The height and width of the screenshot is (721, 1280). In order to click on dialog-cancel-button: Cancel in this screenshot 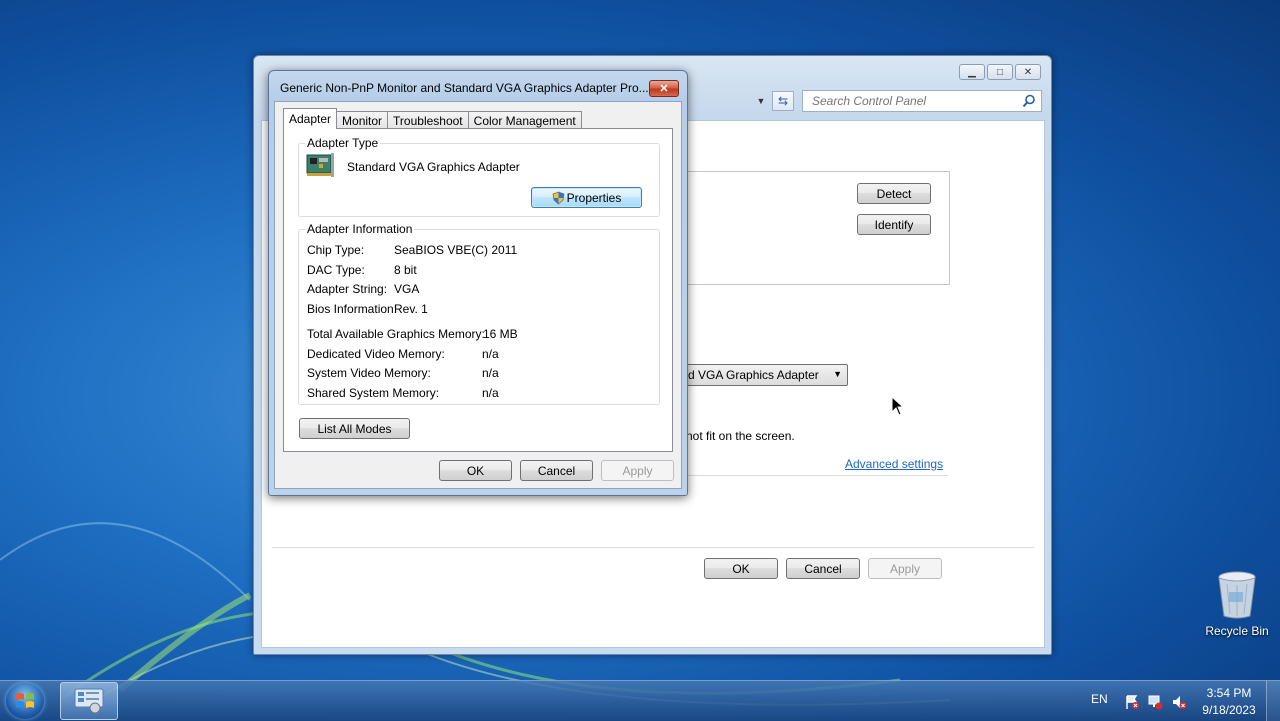, I will do `click(556, 470)`.